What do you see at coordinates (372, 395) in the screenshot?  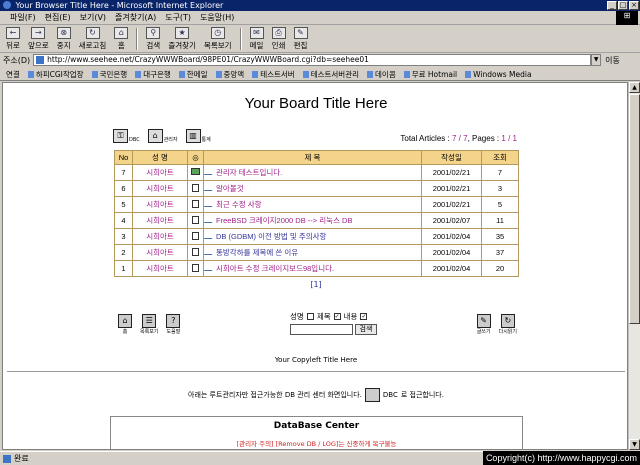 I see `key-icon` at bounding box center [372, 395].